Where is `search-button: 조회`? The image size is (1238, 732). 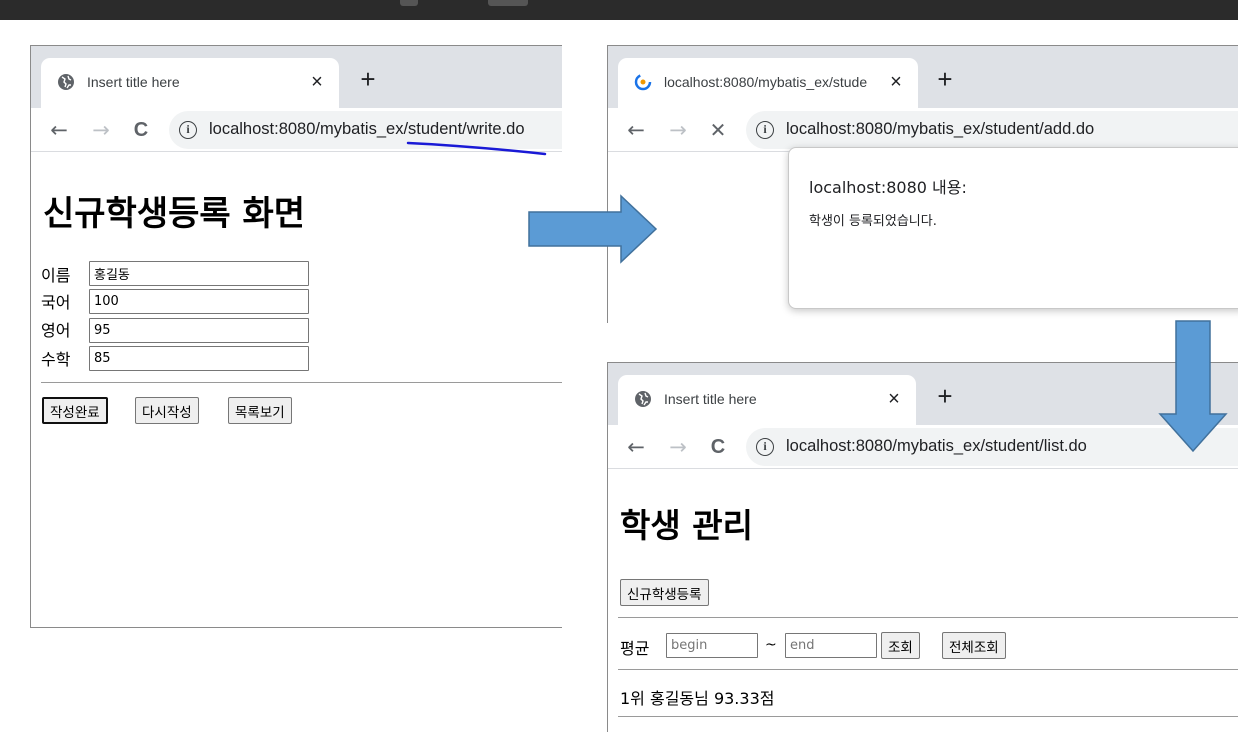
search-button: 조회 is located at coordinates (900, 645).